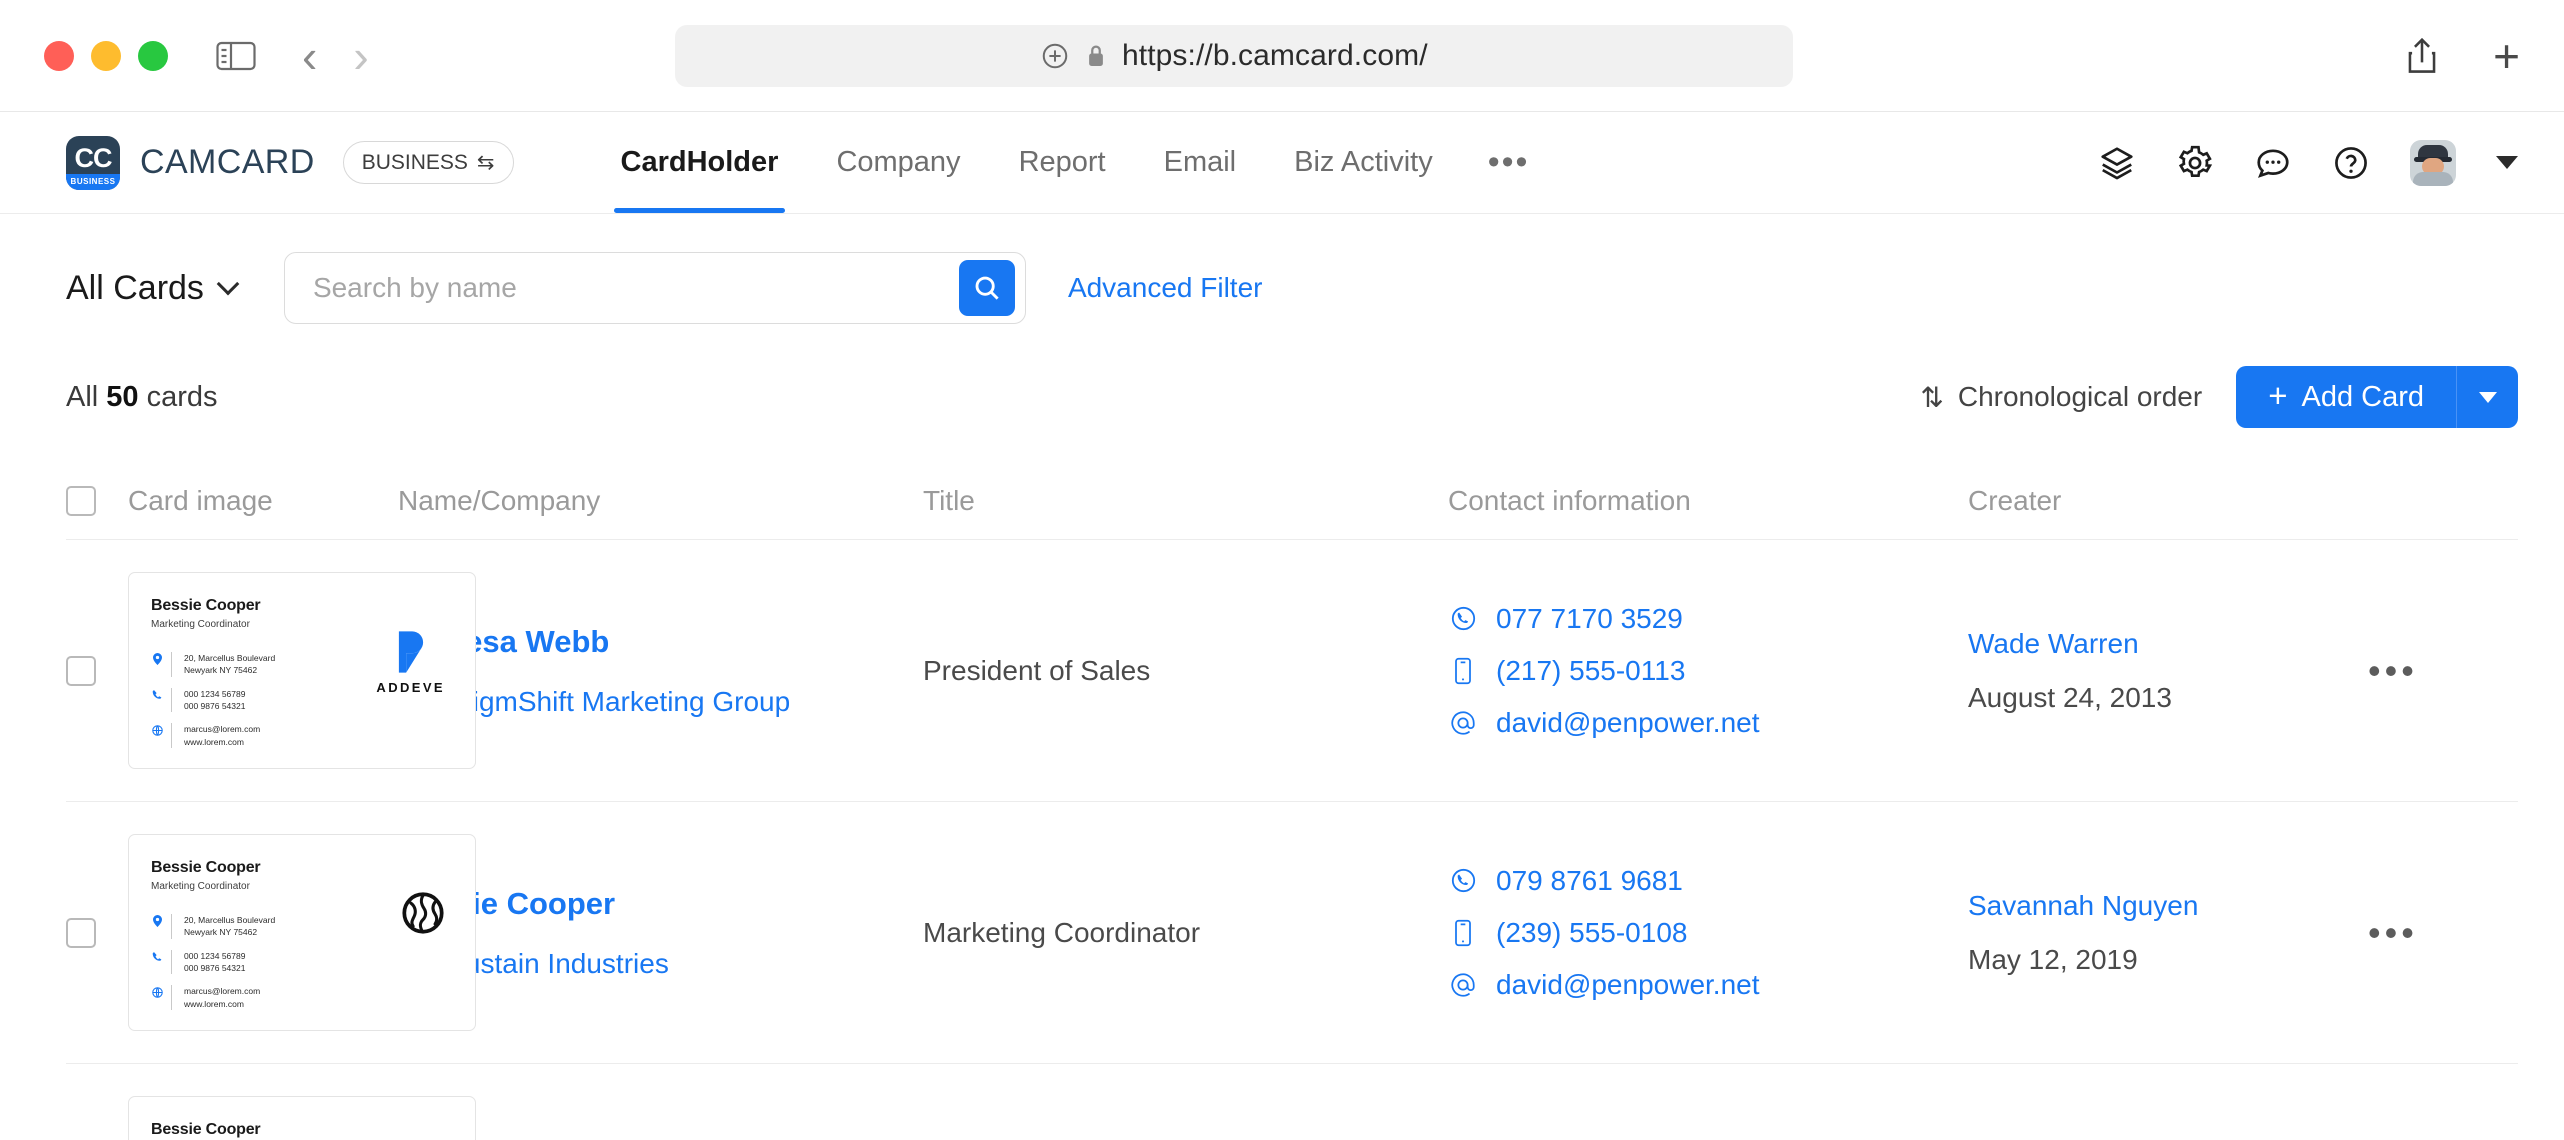 This screenshot has width=2564, height=1140. I want to click on tab-email: Email, so click(1200, 162).